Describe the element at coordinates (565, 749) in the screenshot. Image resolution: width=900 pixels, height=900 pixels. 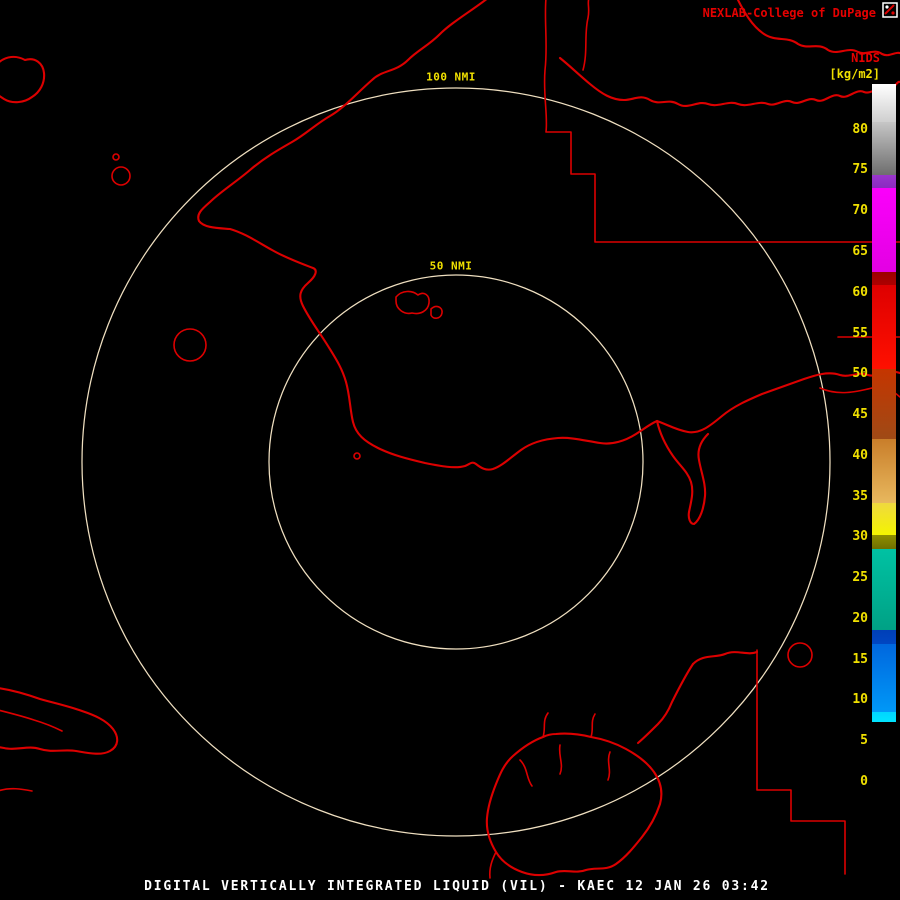
I see `landmass-south-details` at that location.